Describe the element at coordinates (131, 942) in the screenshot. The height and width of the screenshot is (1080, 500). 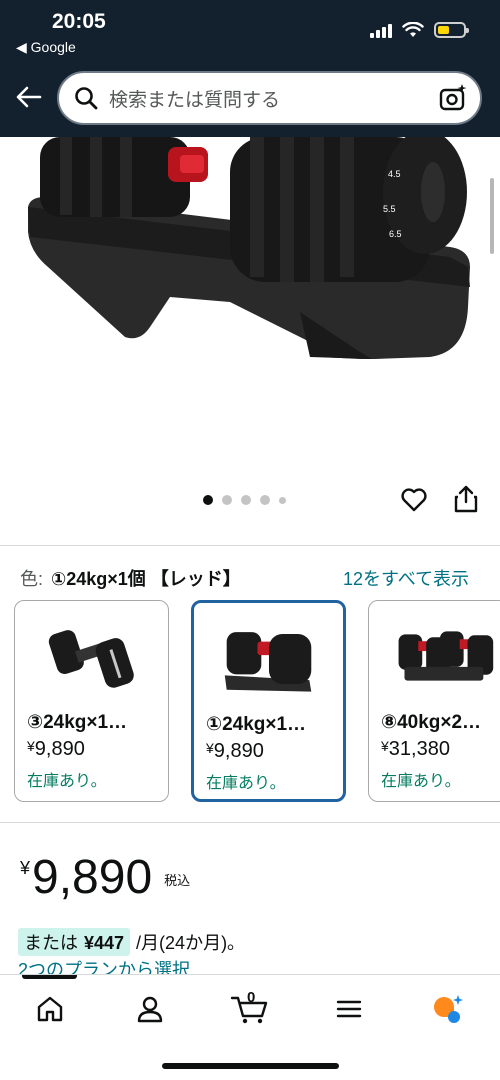
I see `installment-info: または ¥447 /月(24か月)。` at that location.